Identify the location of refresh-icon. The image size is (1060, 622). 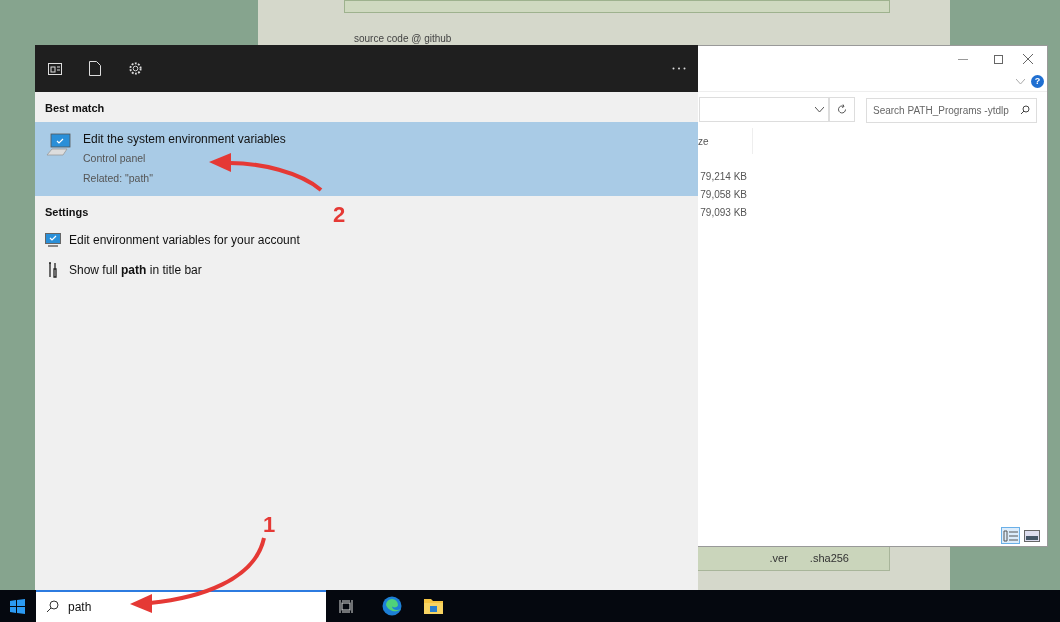
(842, 109).